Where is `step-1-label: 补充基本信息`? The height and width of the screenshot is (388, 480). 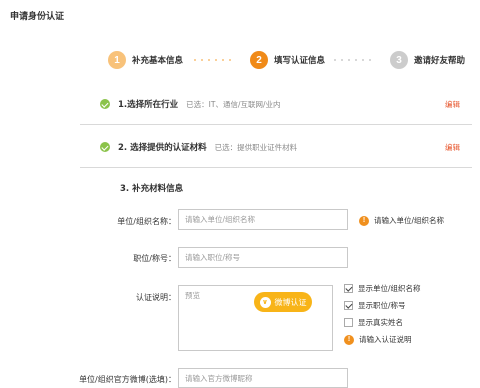 step-1-label: 补充基本信息 is located at coordinates (158, 61).